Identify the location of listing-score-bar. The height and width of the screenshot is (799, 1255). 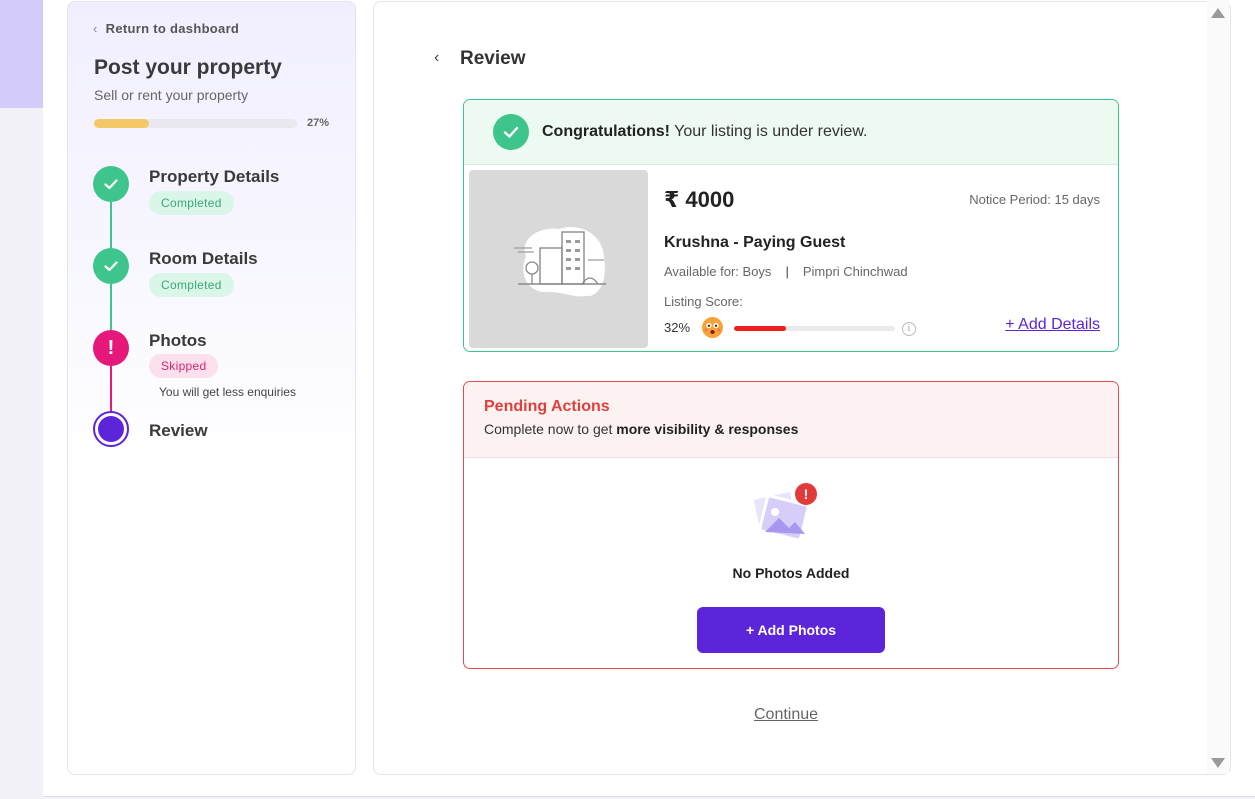
(814, 328).